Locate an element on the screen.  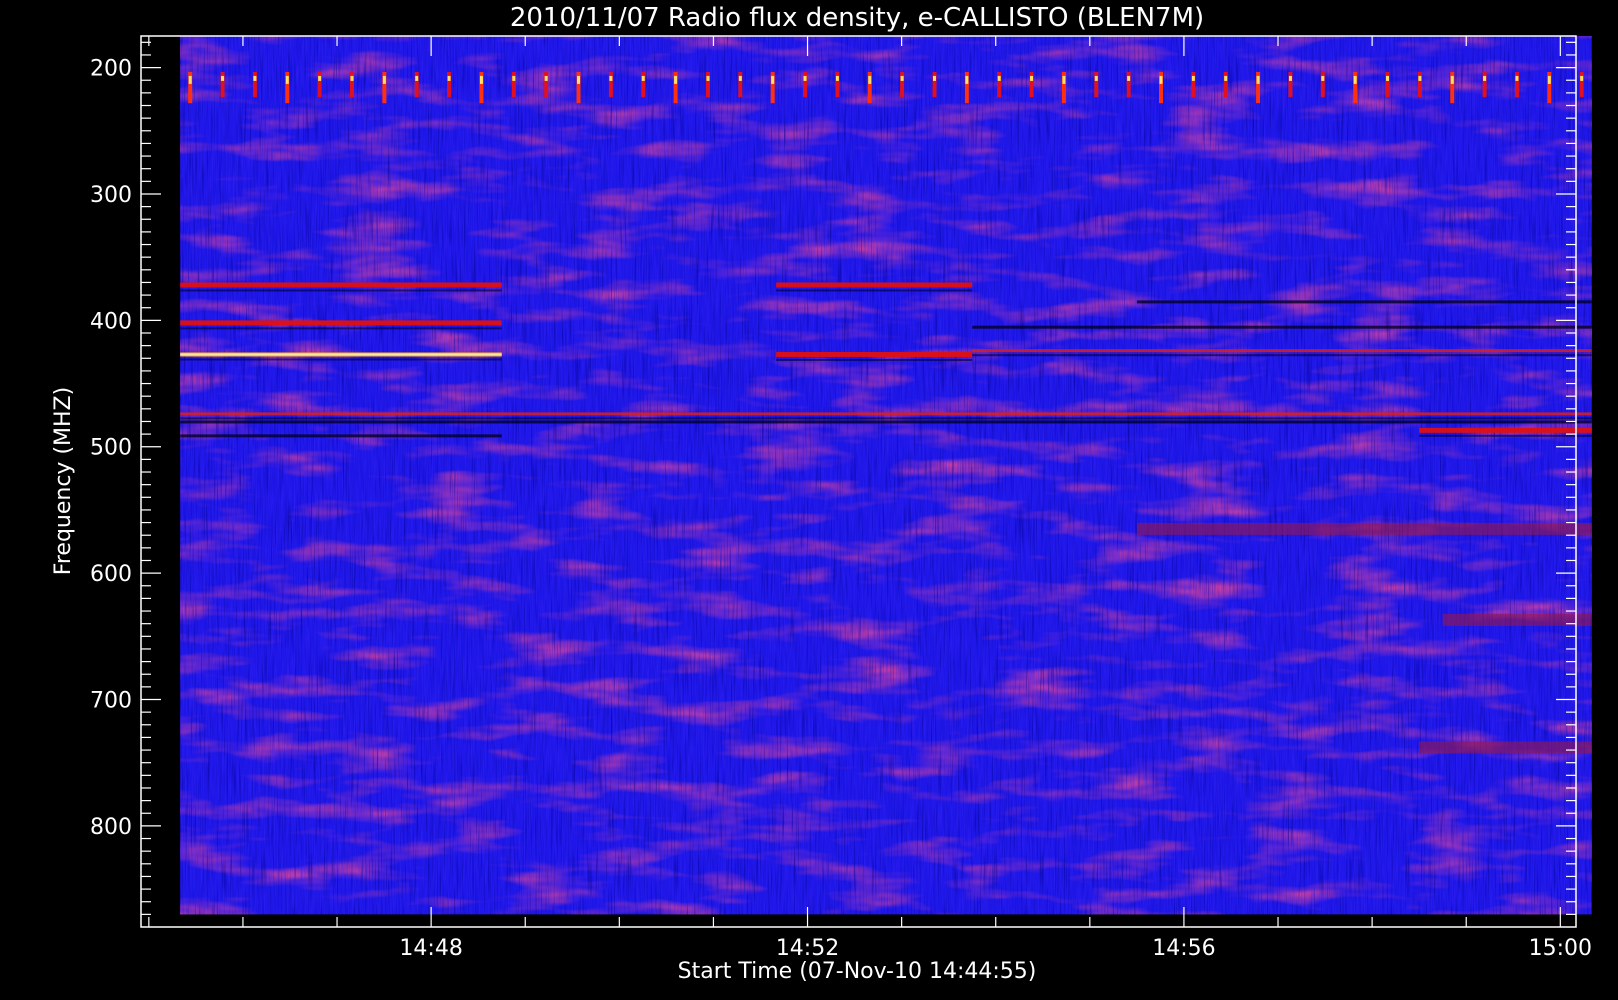
x-tick-label: 15:00 is located at coordinates (1560, 948).